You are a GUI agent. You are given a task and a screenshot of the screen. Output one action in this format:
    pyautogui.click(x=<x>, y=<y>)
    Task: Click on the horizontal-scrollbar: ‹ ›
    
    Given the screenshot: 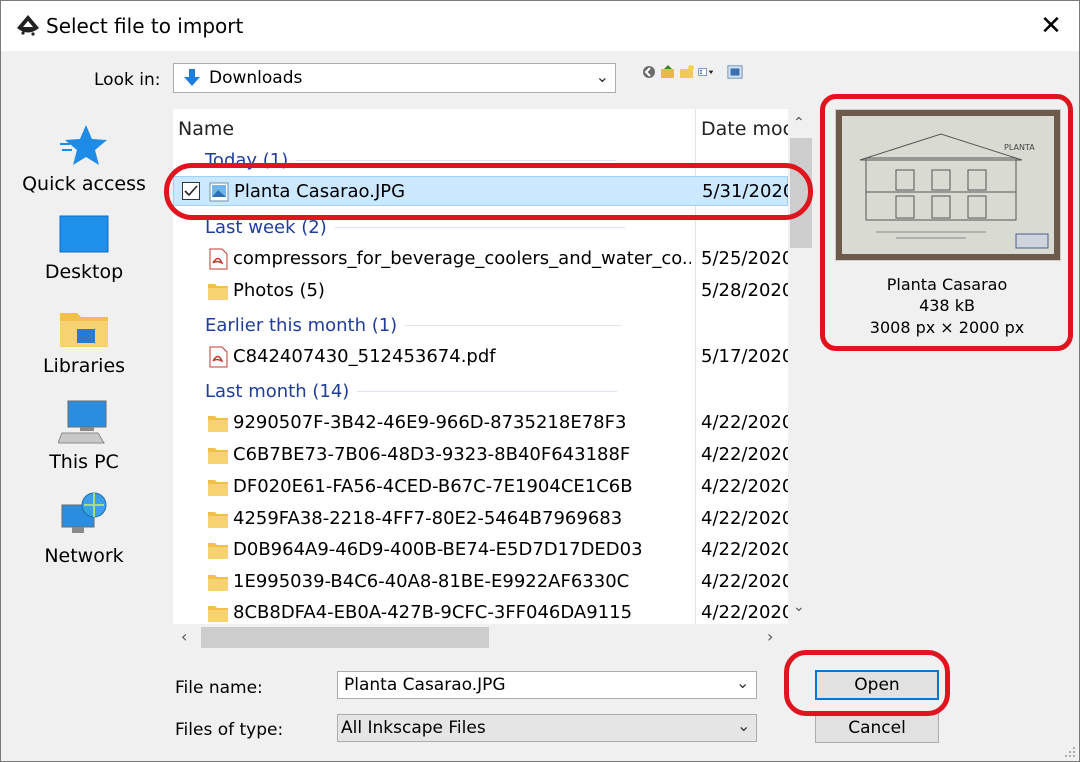 What is the action you would take?
    pyautogui.click(x=480, y=637)
    